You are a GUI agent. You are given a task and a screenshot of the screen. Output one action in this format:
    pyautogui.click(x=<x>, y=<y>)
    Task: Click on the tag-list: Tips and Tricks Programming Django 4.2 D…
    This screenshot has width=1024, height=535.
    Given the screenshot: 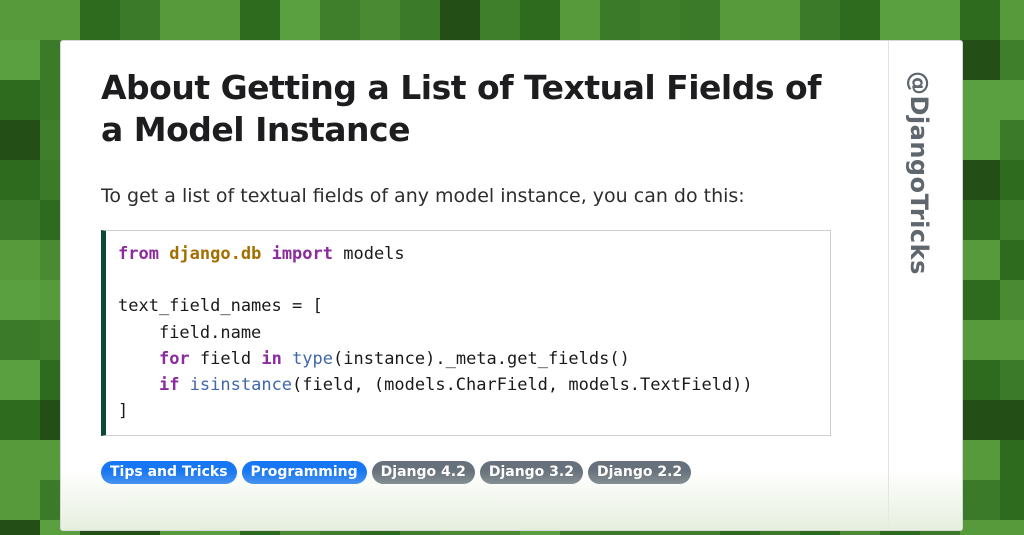 What is the action you would take?
    pyautogui.click(x=396, y=472)
    